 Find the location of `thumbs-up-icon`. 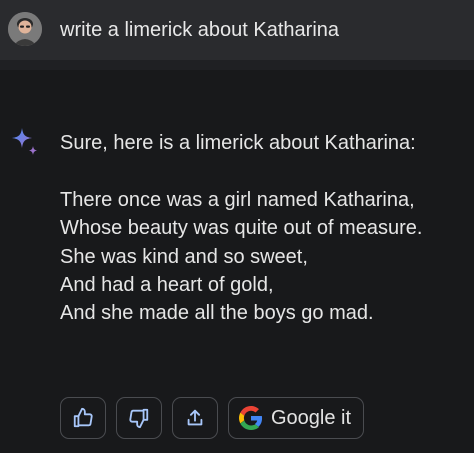

thumbs-up-icon is located at coordinates (83, 418).